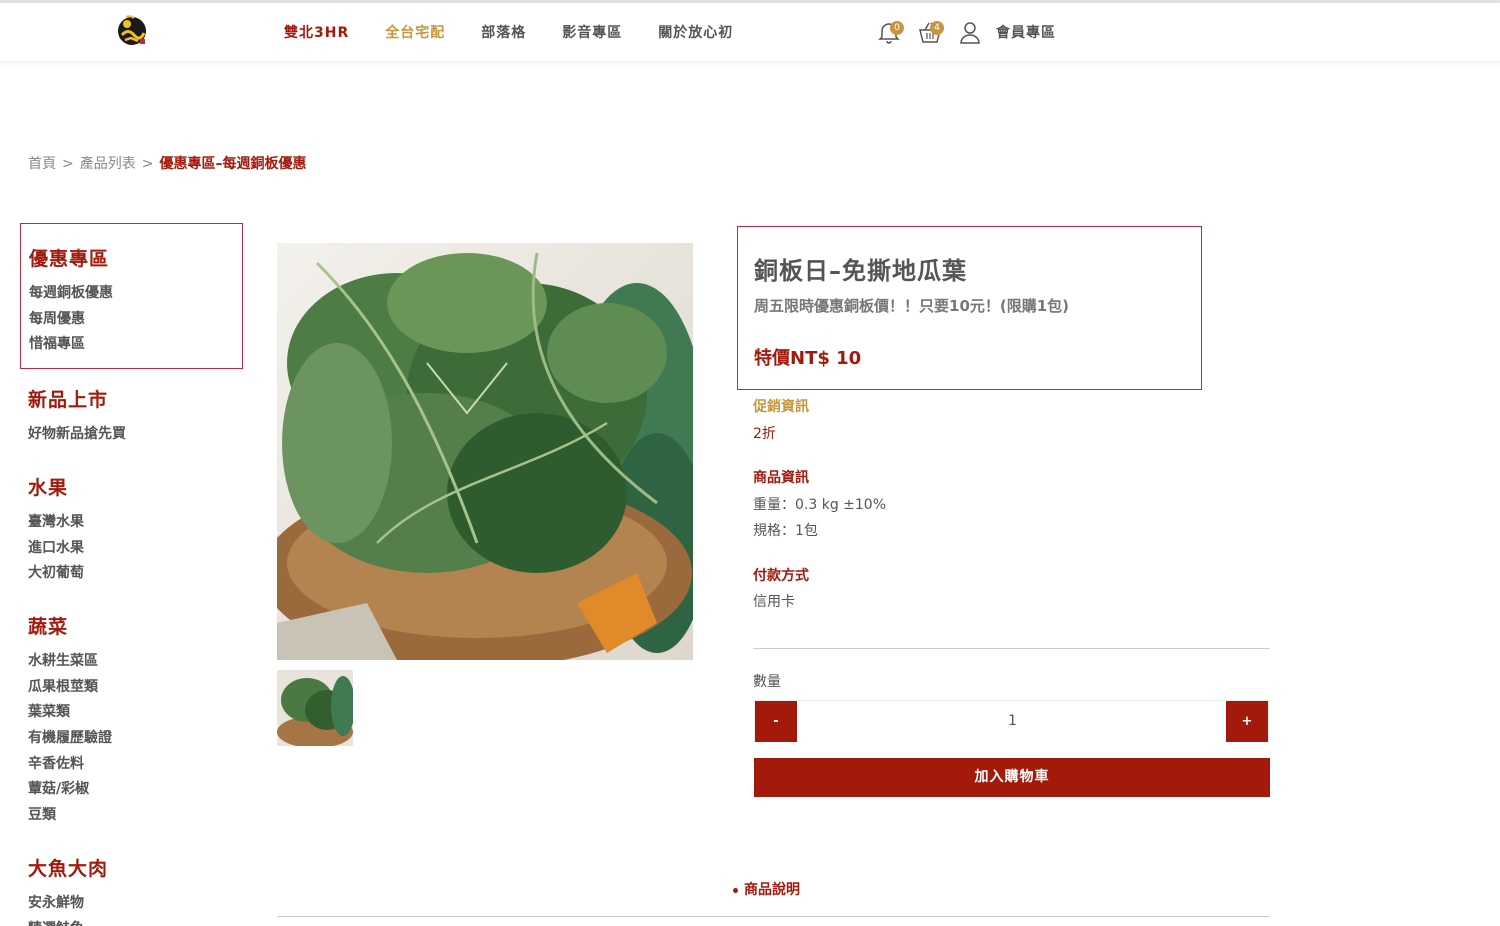  Describe the element at coordinates (808, 358) in the screenshot. I see `product-price: 特價NT$ 10` at that location.